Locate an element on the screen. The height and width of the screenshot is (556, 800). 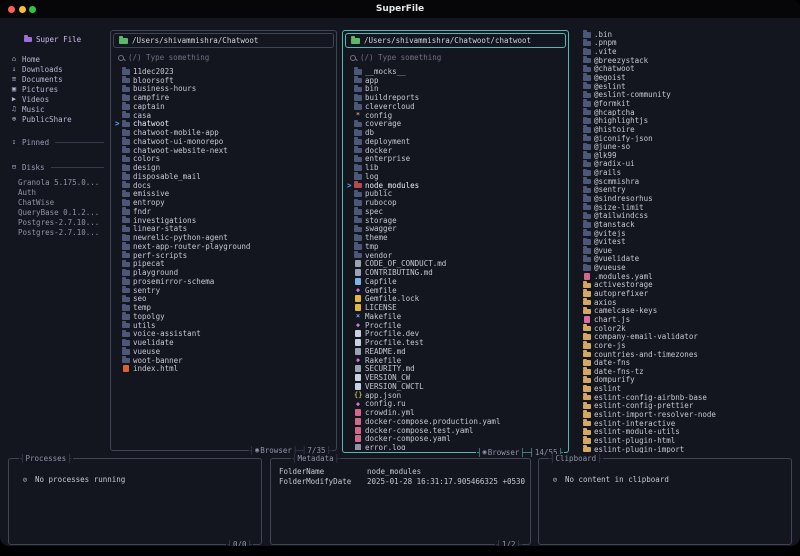
file-row: casa is located at coordinates (224, 115).